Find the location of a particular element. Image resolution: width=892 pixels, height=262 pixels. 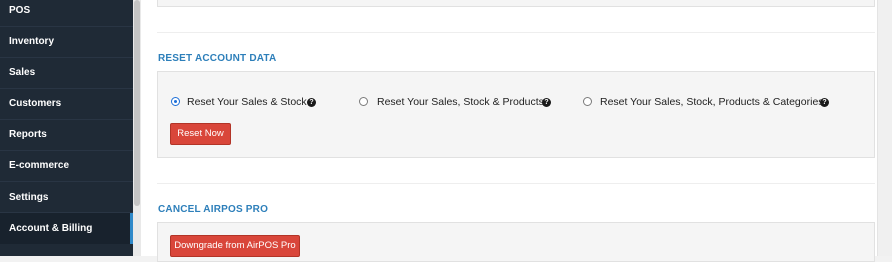

reset-section-title: RESET ACCOUNT DATA is located at coordinates (217, 58).